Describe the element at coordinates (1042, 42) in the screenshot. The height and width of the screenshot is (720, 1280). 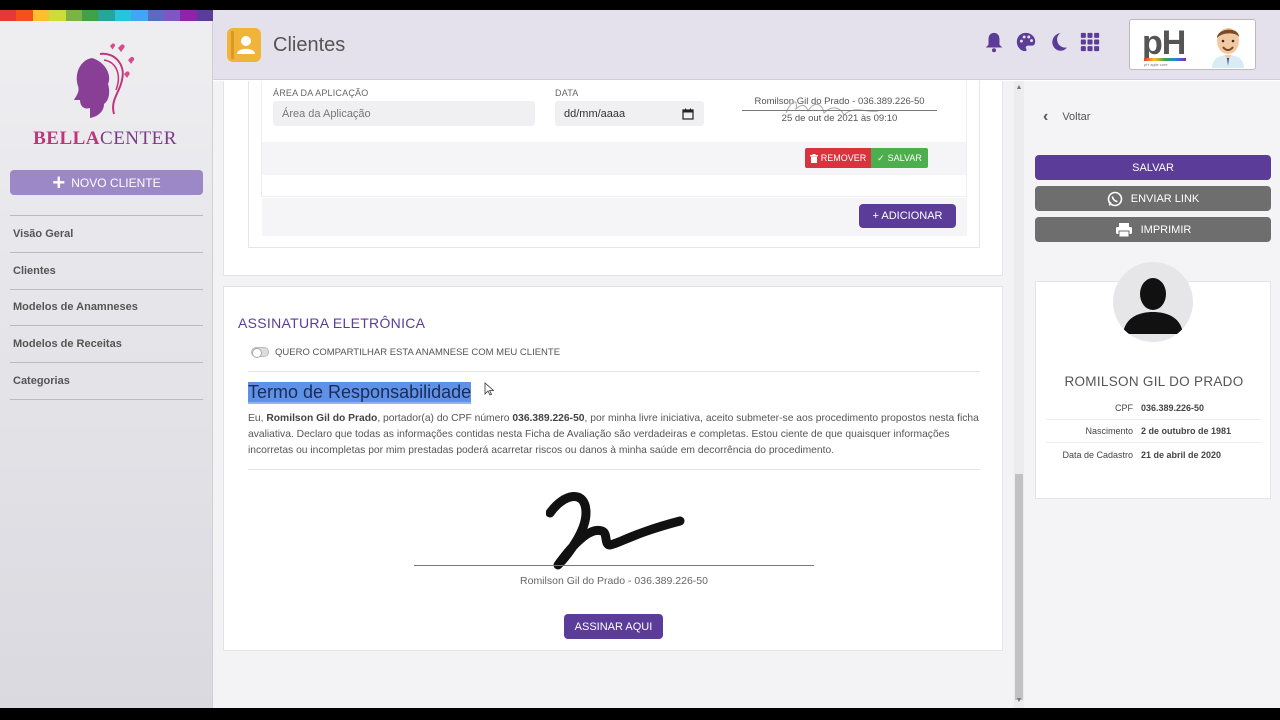
I see `header-actions` at that location.